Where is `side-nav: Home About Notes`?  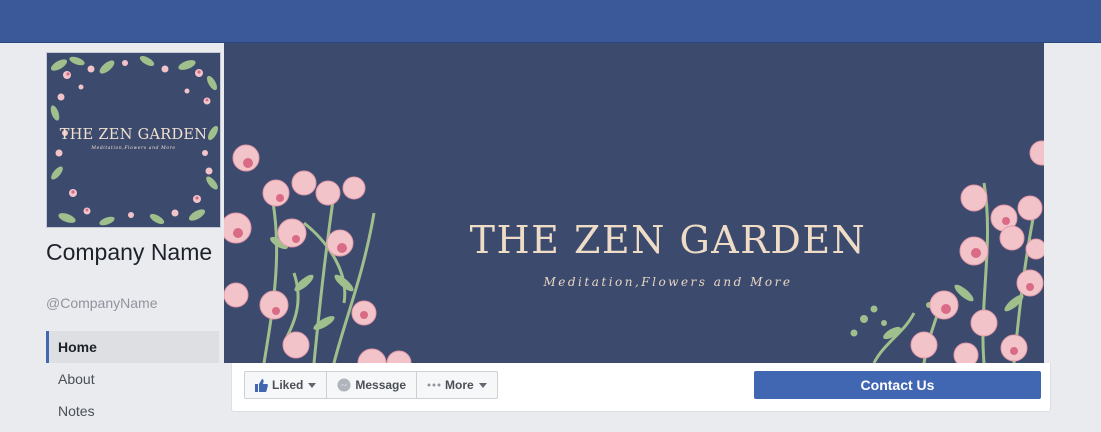 side-nav: Home About Notes is located at coordinates (132, 379).